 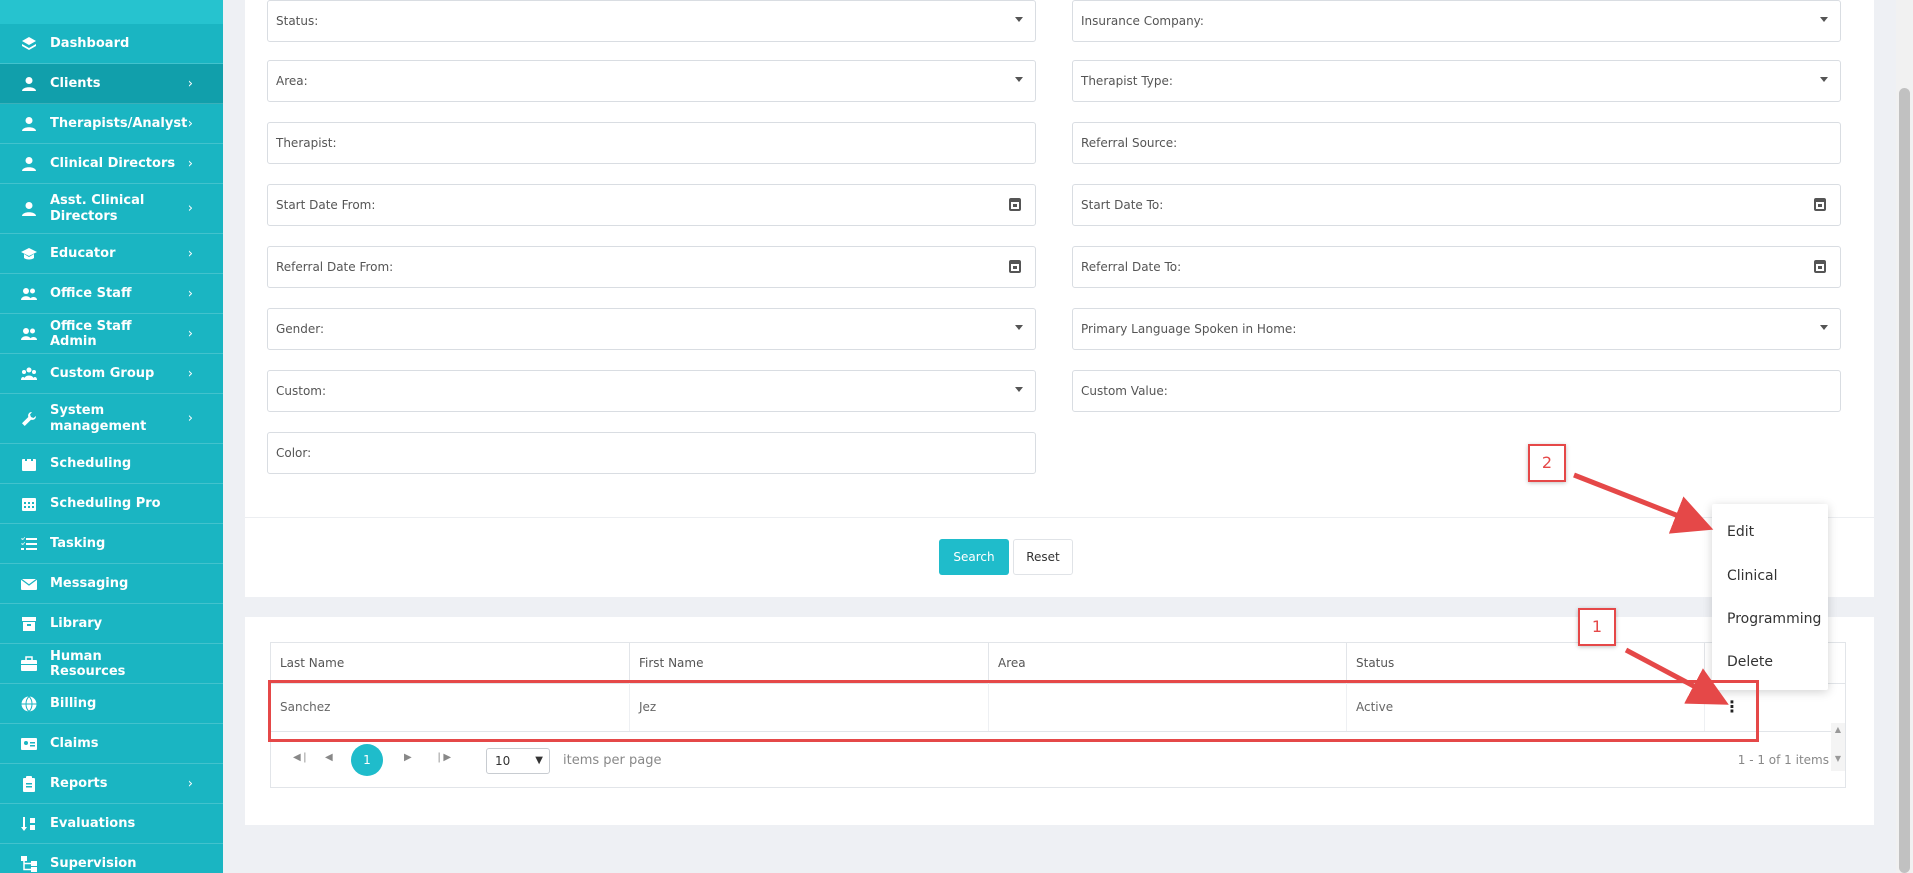 I want to click on column-header-status: Status, so click(x=1526, y=663).